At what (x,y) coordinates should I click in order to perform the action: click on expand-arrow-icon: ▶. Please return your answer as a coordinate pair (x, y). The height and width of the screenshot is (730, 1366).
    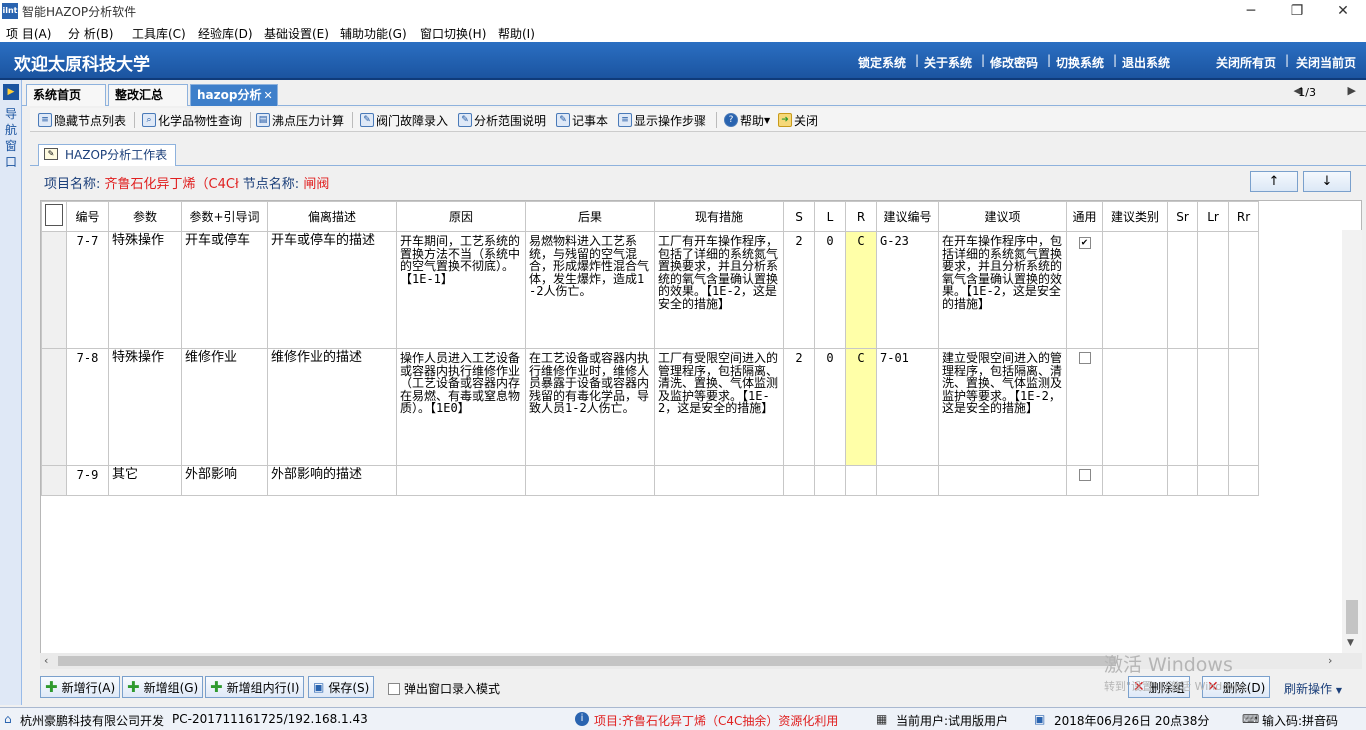
    Looking at the image, I should click on (11, 92).